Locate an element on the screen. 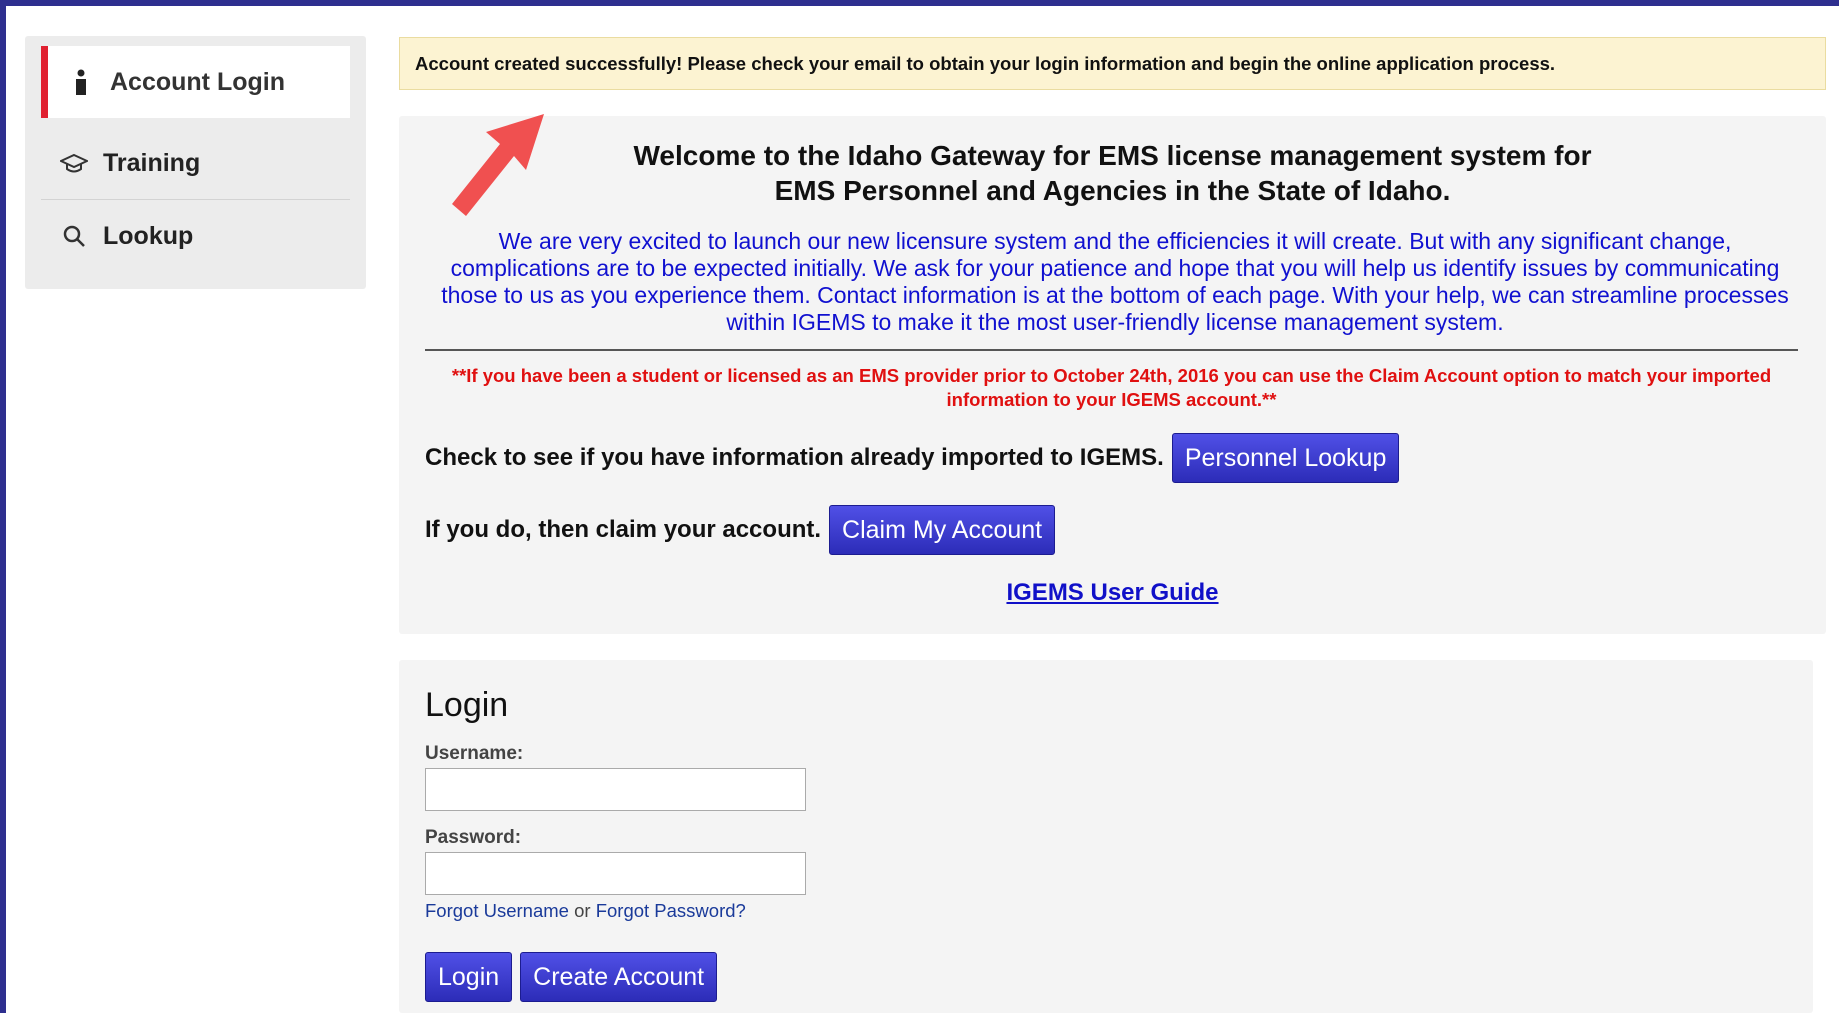 The width and height of the screenshot is (1839, 1013). forgot-links: Forgot Username or Forgot Password? is located at coordinates (585, 911).